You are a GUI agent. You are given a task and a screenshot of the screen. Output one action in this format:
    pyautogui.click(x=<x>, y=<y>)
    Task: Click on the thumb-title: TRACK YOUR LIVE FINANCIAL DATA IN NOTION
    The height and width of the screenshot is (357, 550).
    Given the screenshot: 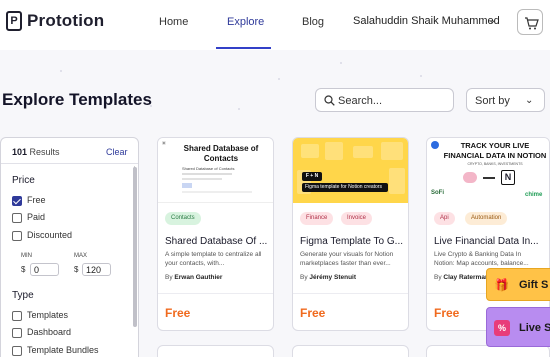 What is the action you would take?
    pyautogui.click(x=495, y=150)
    